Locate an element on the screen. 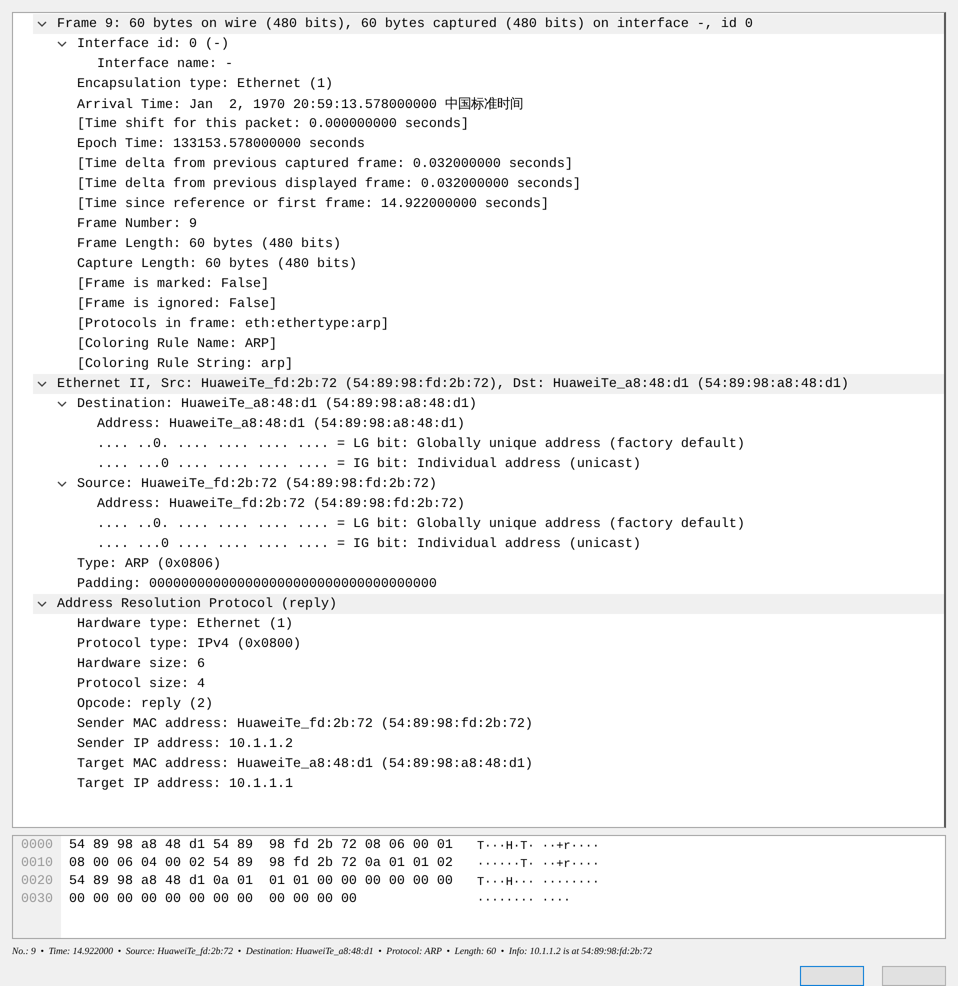 This screenshot has width=958, height=986. tree-item: Sender MAC address: HuaweiTe_fd:2b:72 (54:89:98:fd:2b:72) is located at coordinates (305, 724).